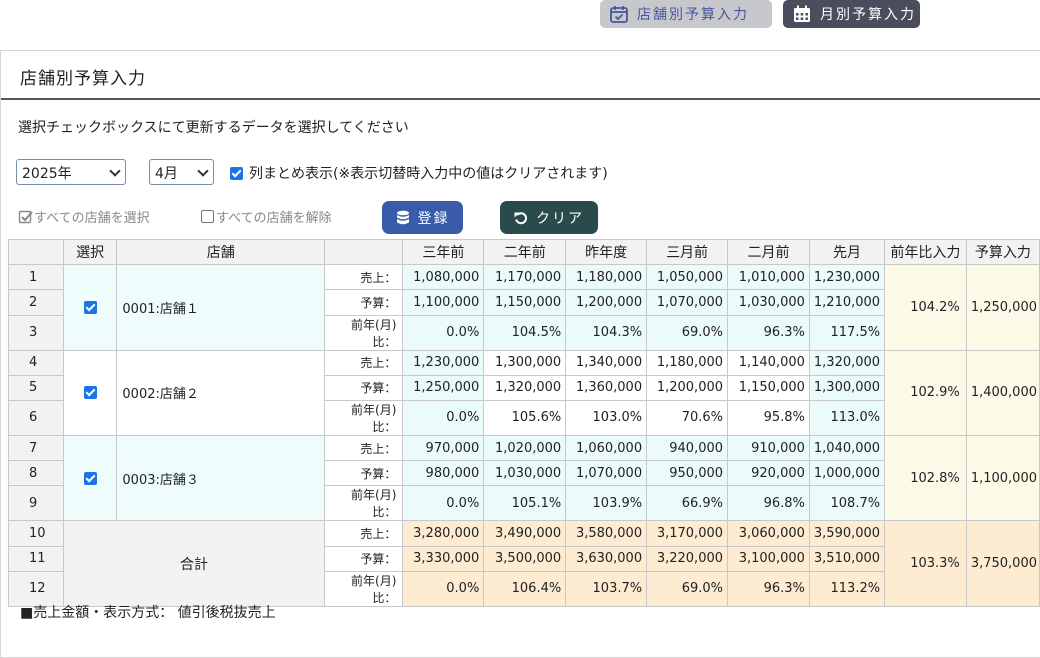 This screenshot has width=1040, height=658. What do you see at coordinates (524, 252) in the screenshot?
I see `table-header-row: 選択 店舗 三年前 二年前 昨年度 三月前 二月前 先月 前年比入力 予算入力` at bounding box center [524, 252].